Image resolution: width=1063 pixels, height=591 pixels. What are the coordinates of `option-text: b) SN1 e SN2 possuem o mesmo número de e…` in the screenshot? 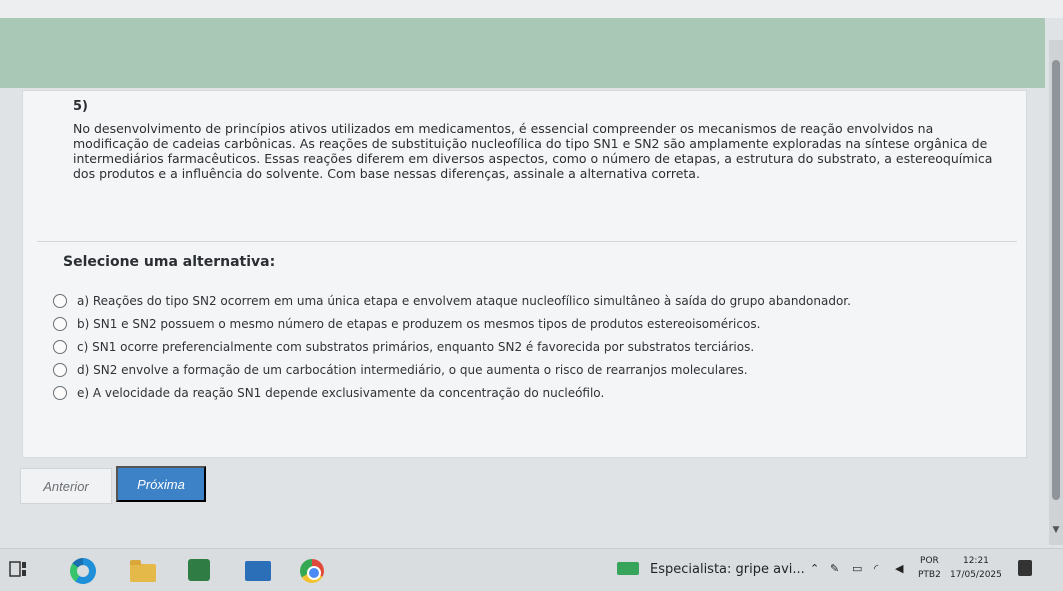 It's located at (419, 323).